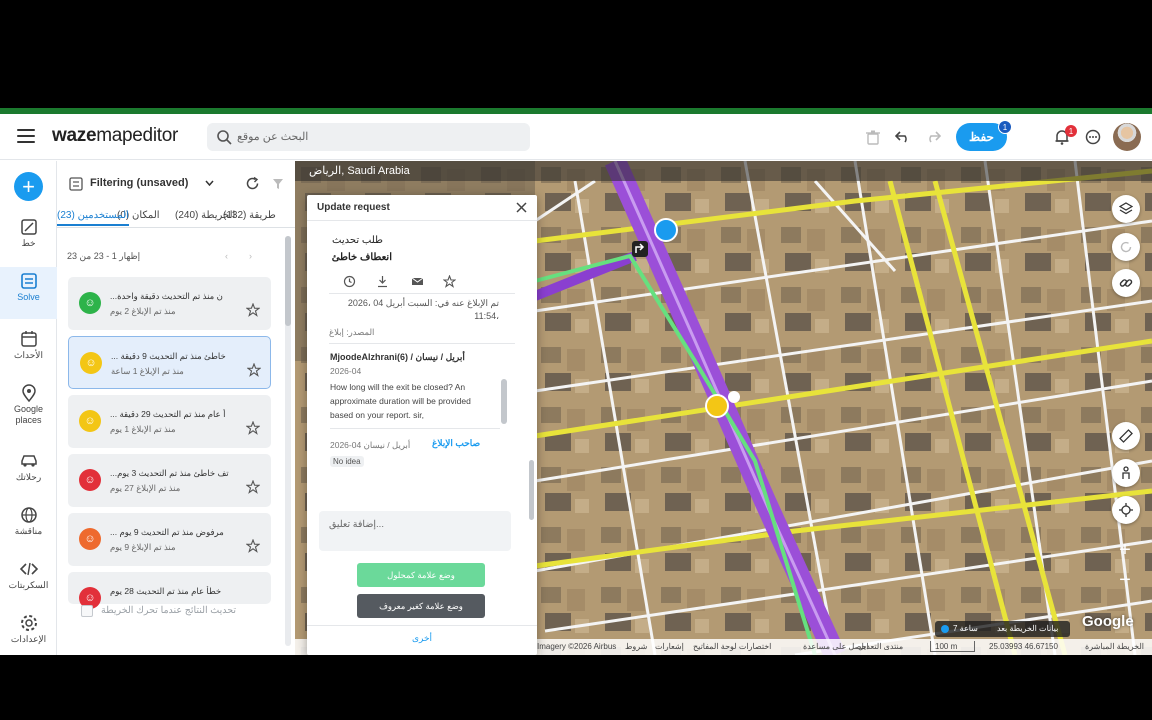 Image resolution: width=1152 pixels, height=720 pixels. What do you see at coordinates (28, 531) in the screenshot?
I see `rail-label: مناقشة` at bounding box center [28, 531].